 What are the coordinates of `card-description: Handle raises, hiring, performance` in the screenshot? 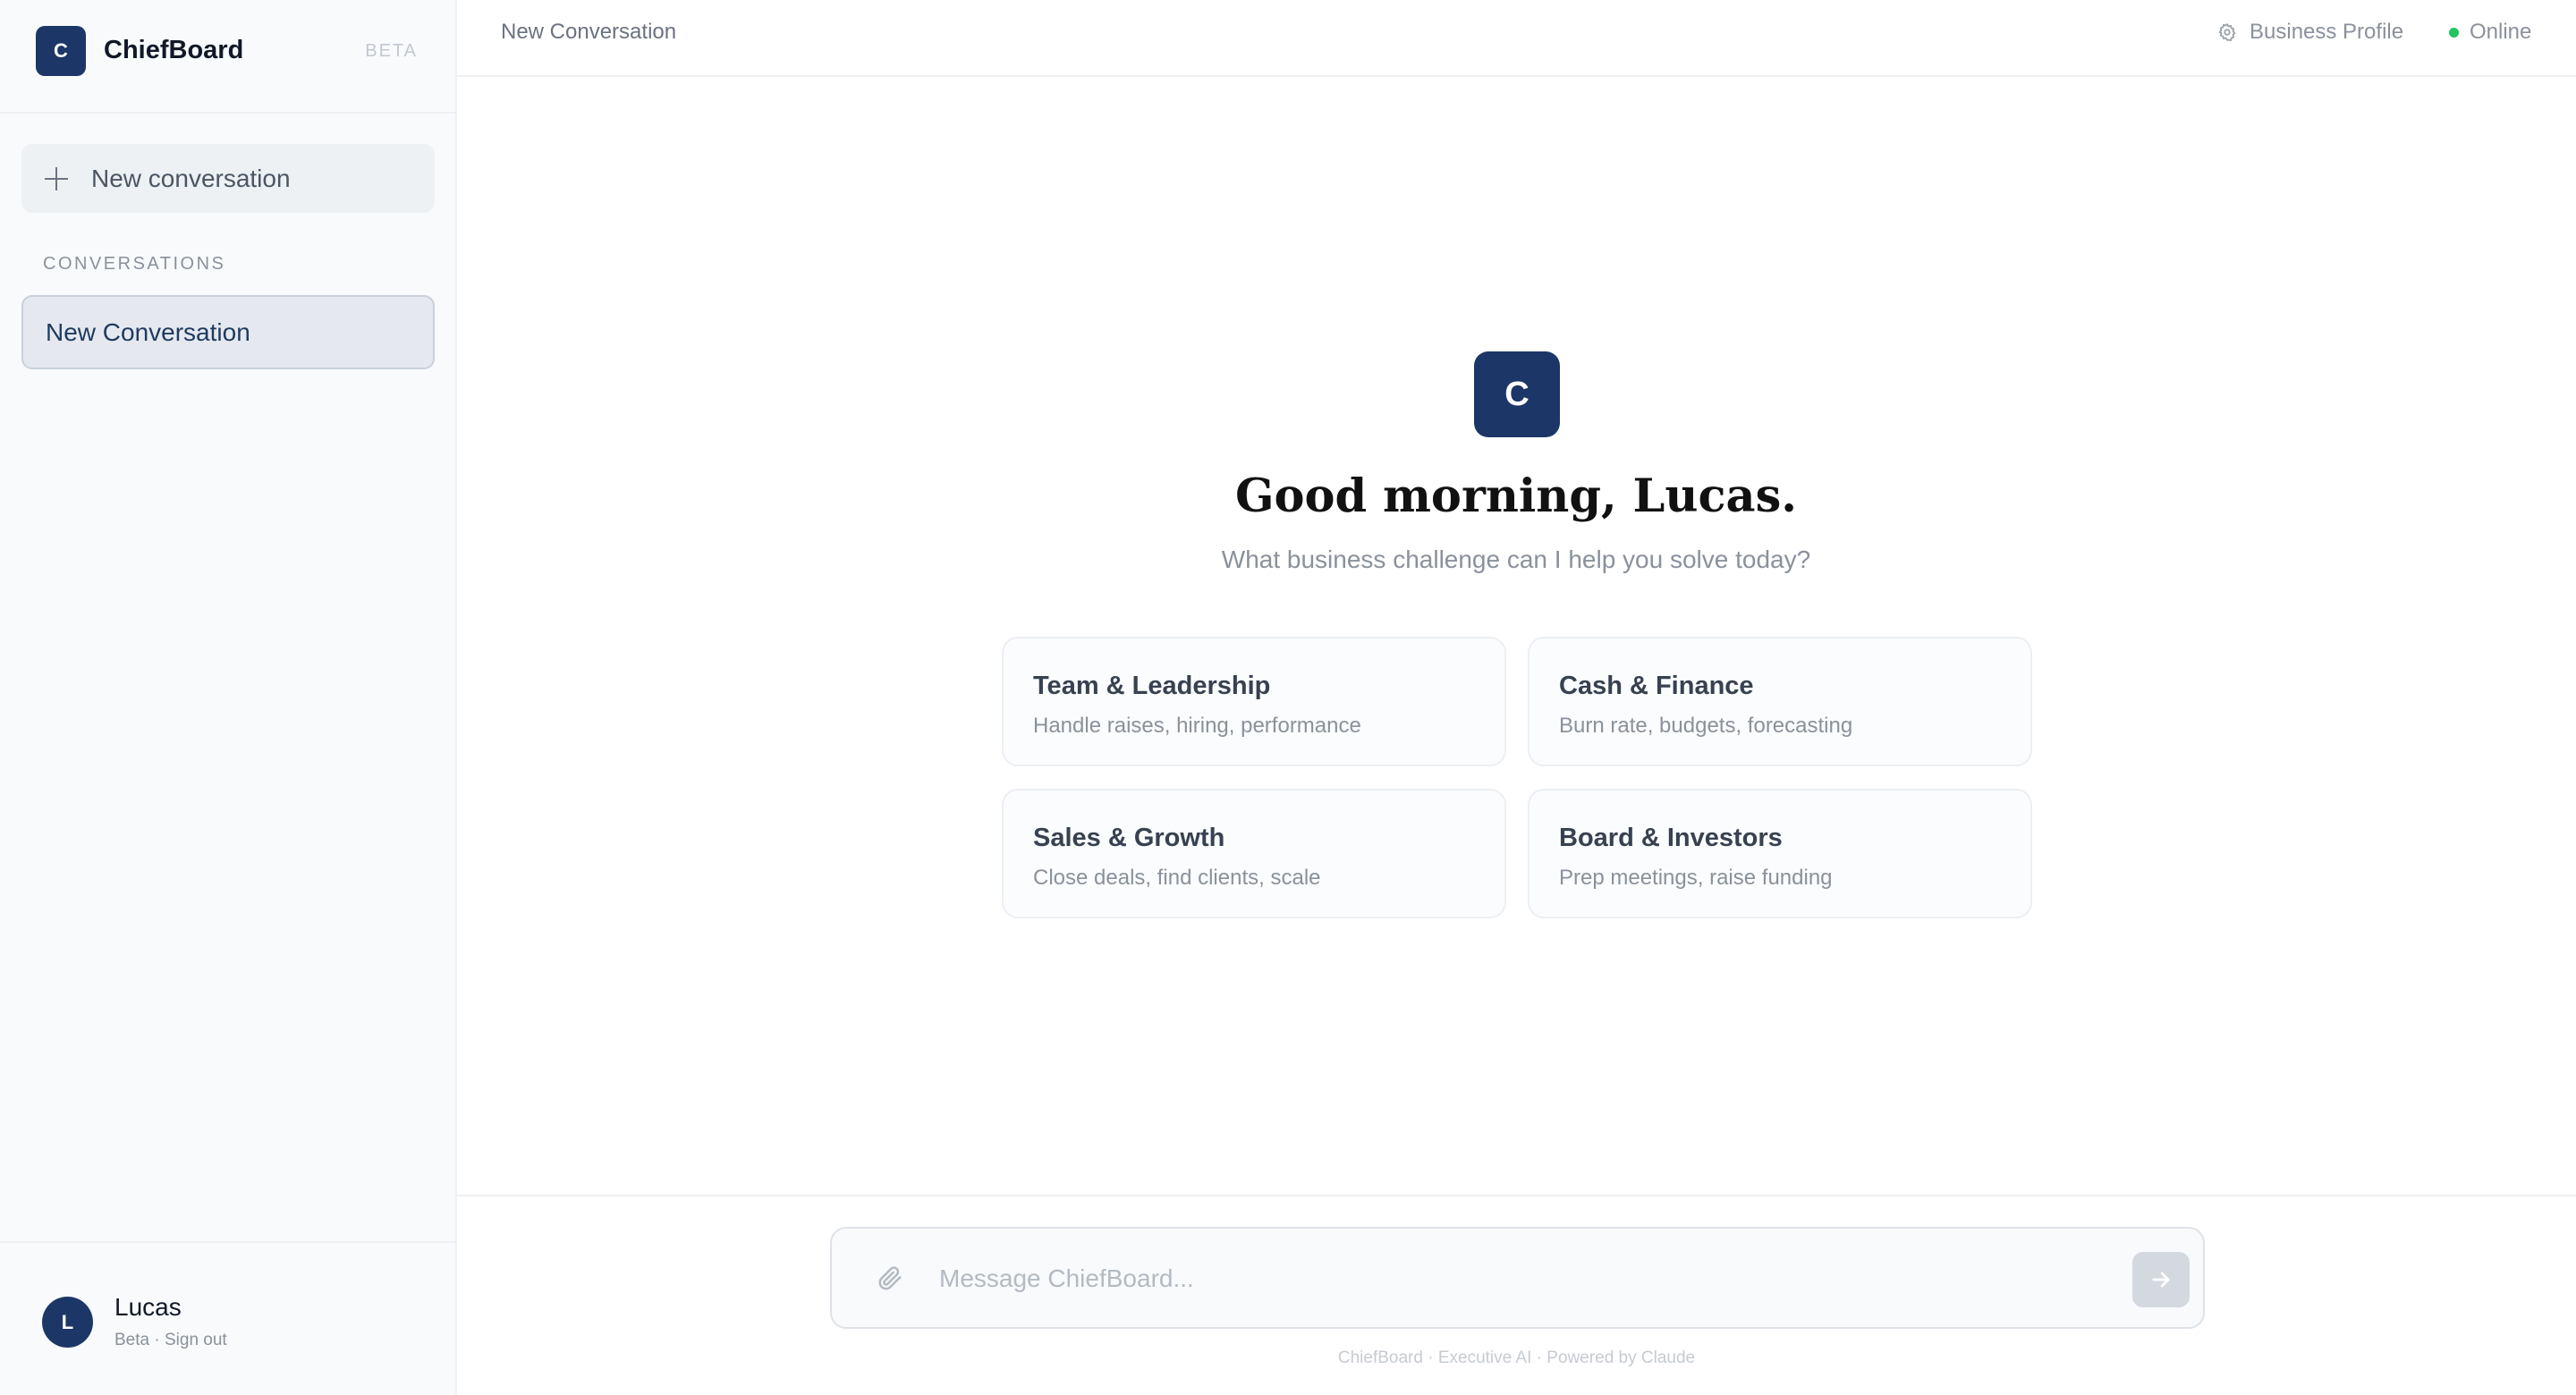 It's located at (1197, 726).